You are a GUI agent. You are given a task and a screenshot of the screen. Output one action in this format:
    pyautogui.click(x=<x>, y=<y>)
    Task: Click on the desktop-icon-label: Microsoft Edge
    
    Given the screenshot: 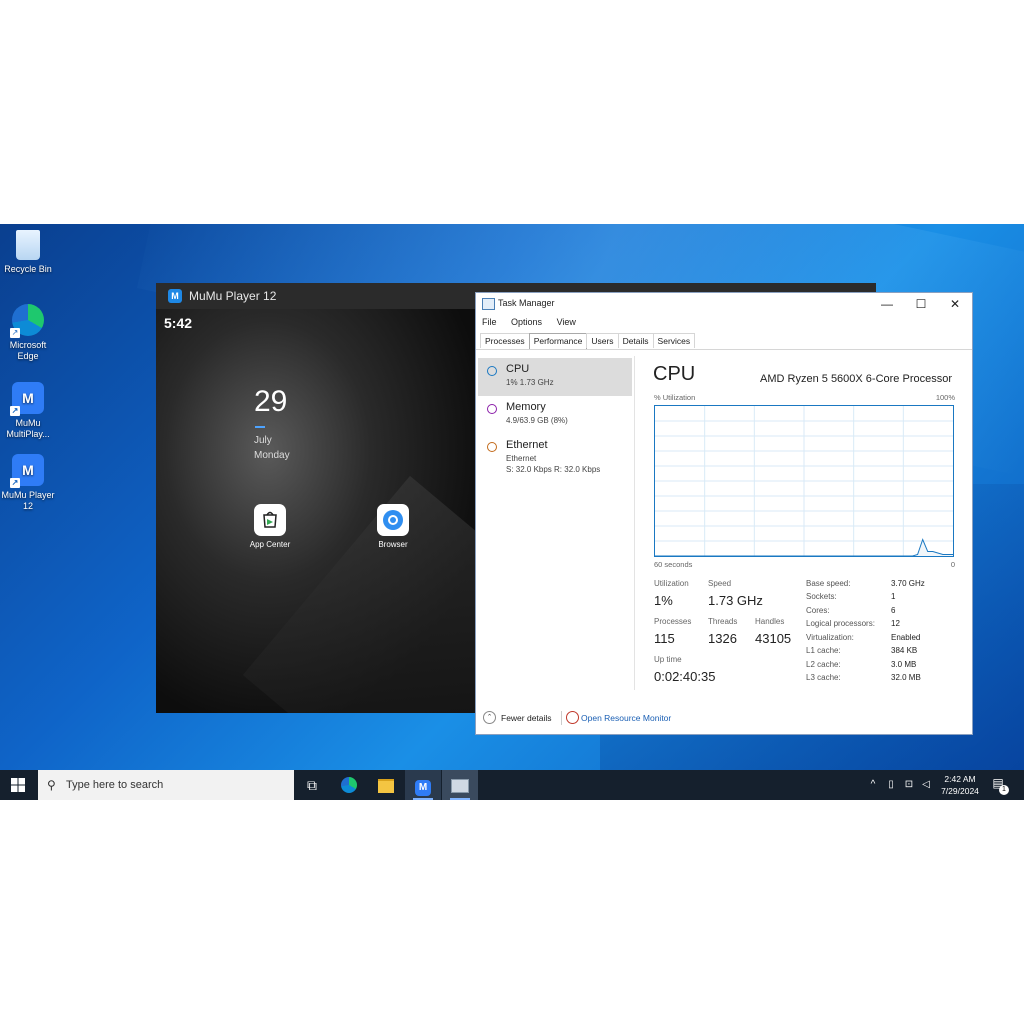 What is the action you would take?
    pyautogui.click(x=28, y=350)
    